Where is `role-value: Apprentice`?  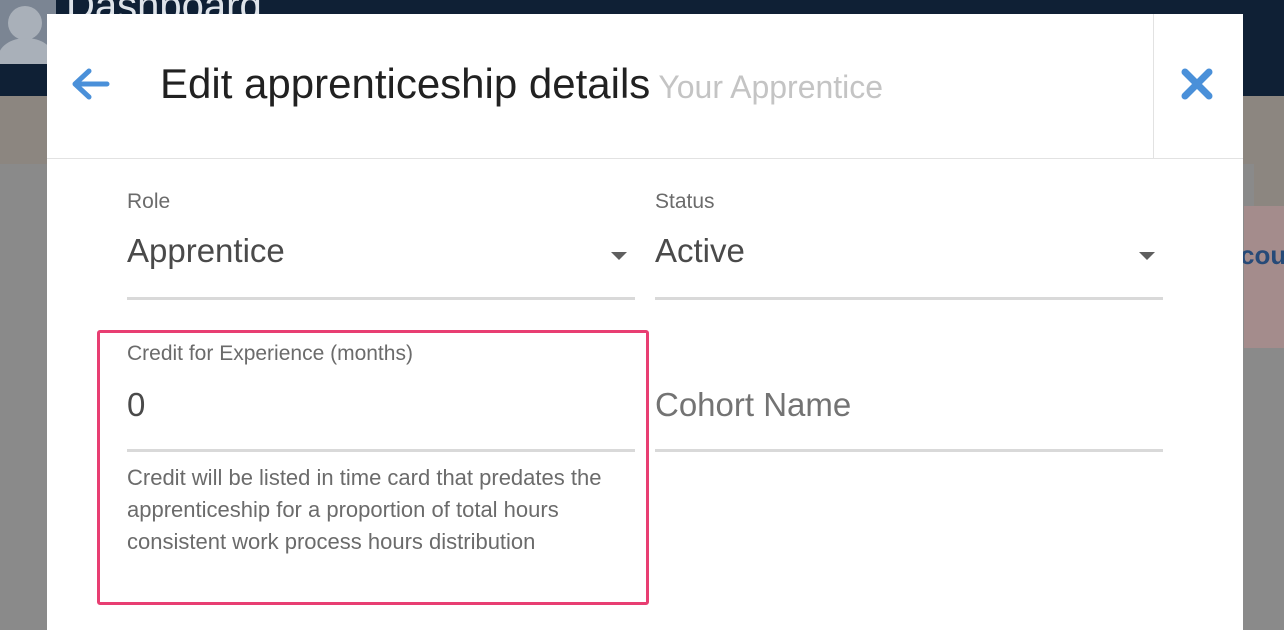
role-value: Apprentice is located at coordinates (206, 250).